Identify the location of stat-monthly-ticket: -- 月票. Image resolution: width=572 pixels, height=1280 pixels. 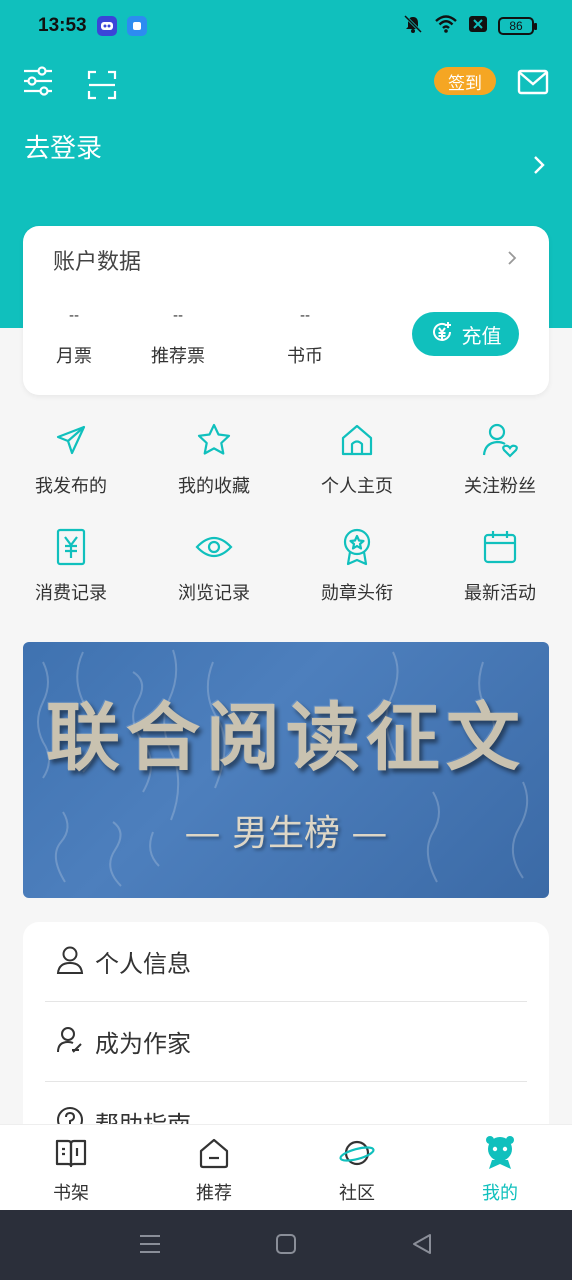
(74, 338).